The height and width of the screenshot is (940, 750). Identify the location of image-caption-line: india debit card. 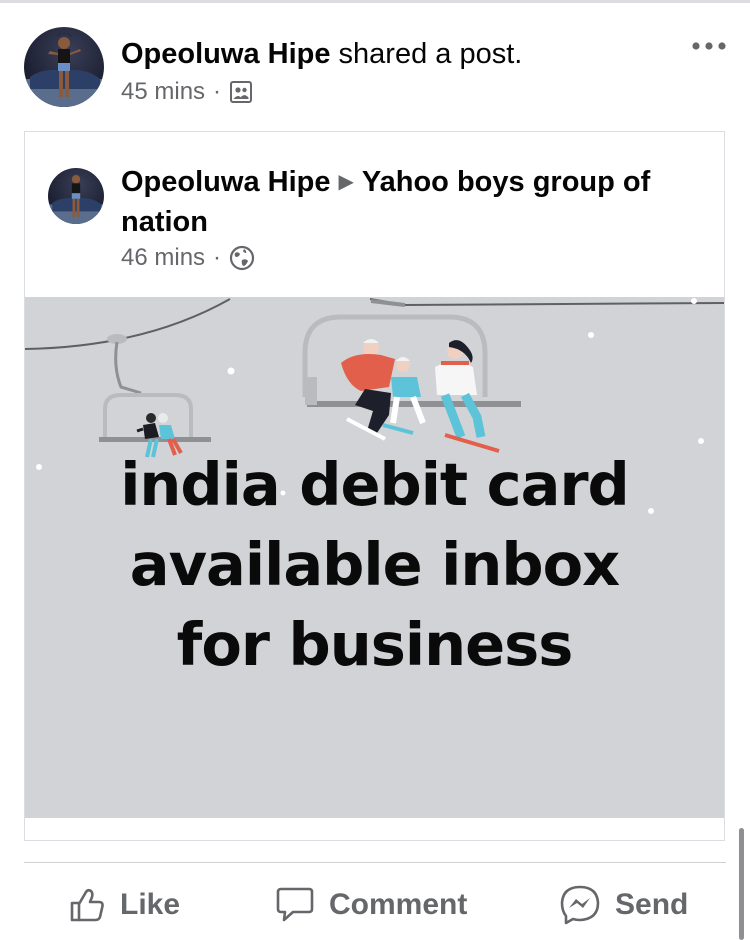
(375, 484).